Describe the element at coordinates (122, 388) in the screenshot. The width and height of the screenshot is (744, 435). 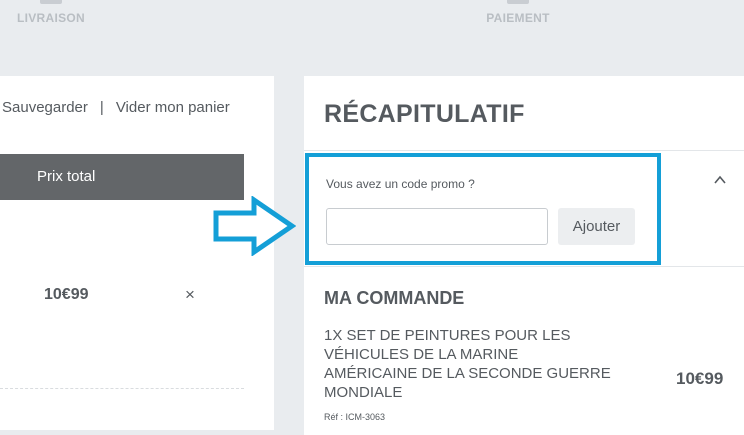
I see `cart-row-divider` at that location.